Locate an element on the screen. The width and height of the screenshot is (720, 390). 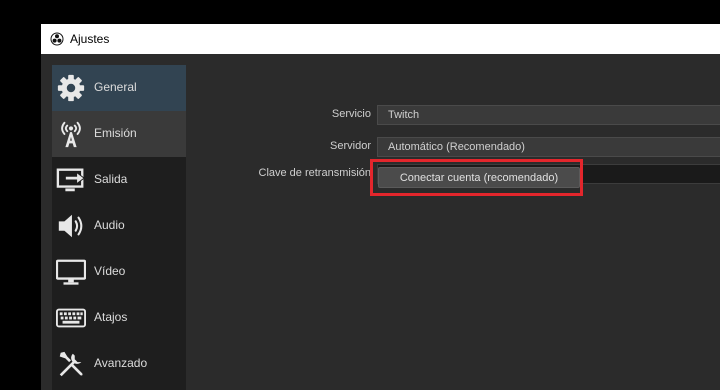
sidebar-item-label: General is located at coordinates (115, 87).